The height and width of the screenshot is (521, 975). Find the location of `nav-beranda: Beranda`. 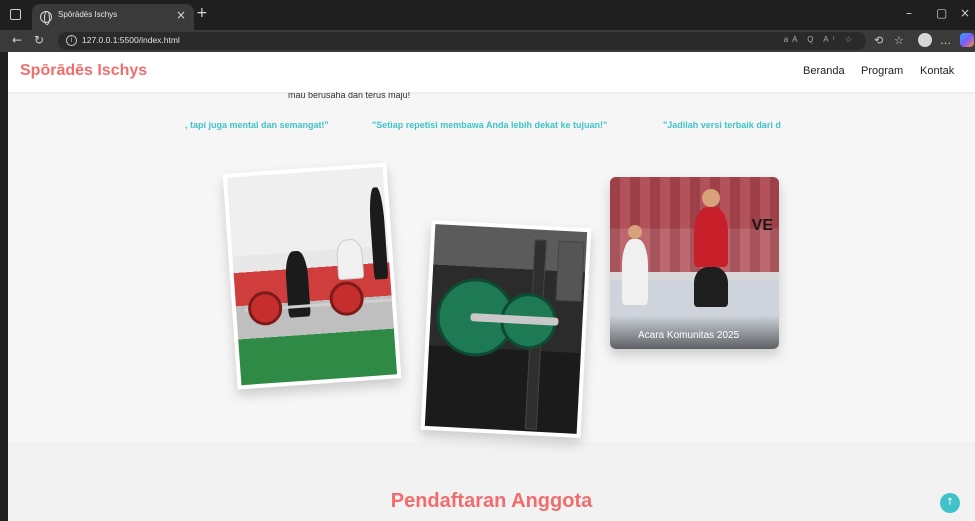

nav-beranda: Beranda is located at coordinates (824, 71).